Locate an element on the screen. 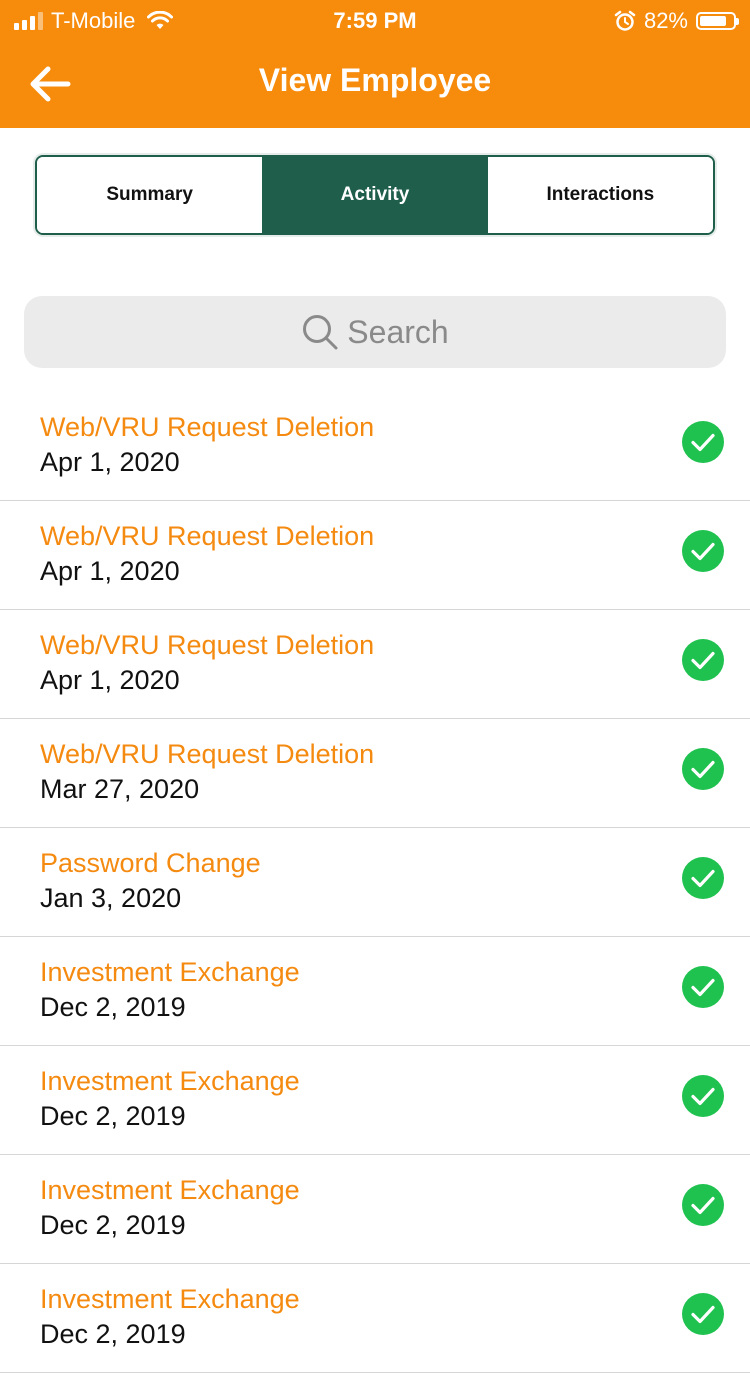 Image resolution: width=750 pixels, height=1373 pixels. search-bar: Search is located at coordinates (375, 332).